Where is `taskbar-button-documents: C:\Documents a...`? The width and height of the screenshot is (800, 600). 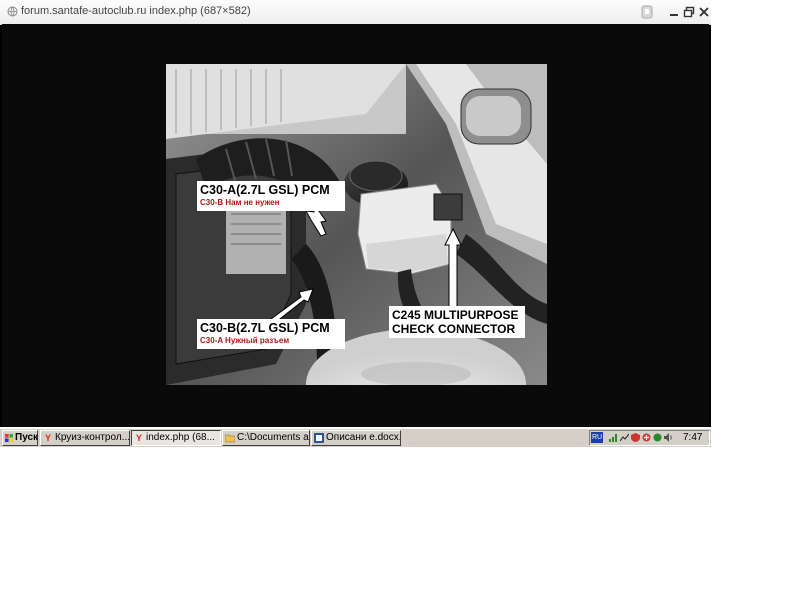
taskbar-button-documents: C:\Documents a... is located at coordinates (266, 438).